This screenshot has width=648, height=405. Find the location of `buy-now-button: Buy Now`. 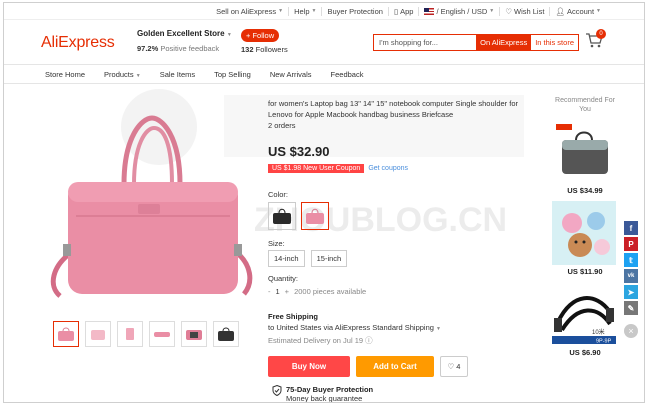

buy-now-button: Buy Now is located at coordinates (309, 366).